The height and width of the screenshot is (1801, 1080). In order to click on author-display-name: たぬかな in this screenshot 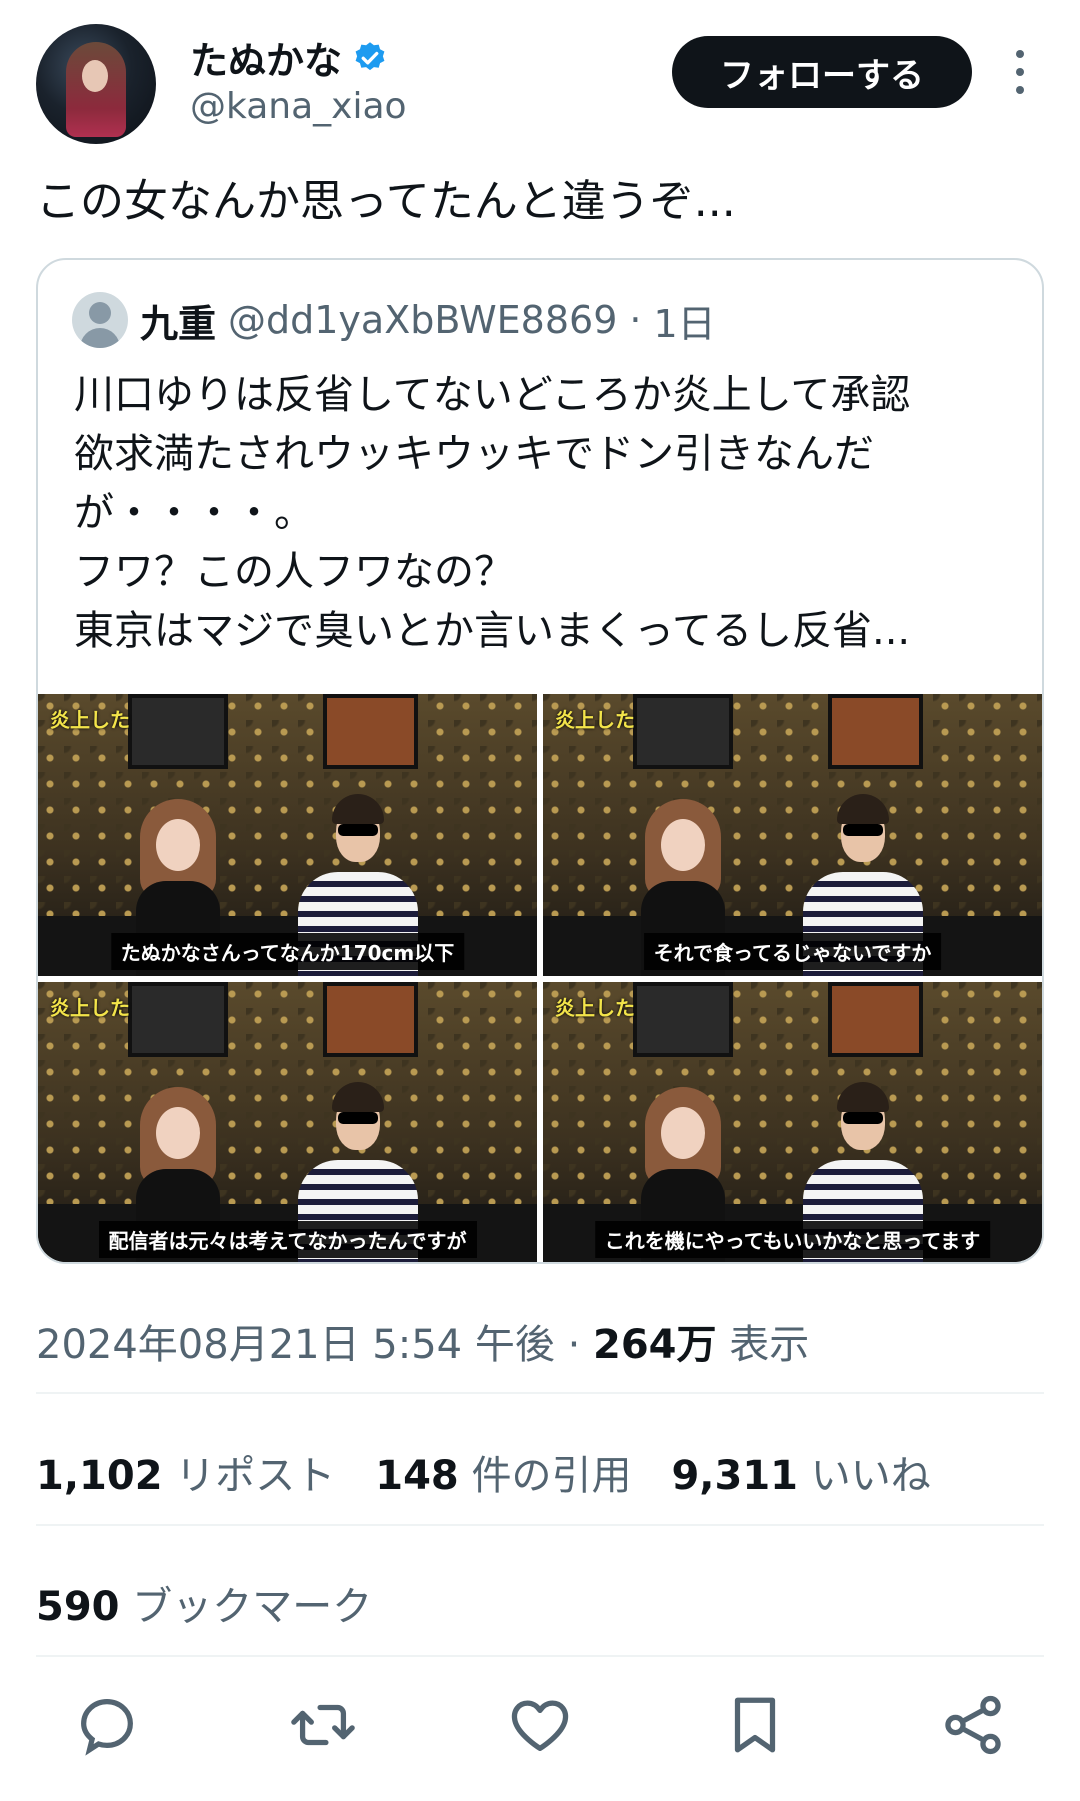, I will do `click(266, 57)`.